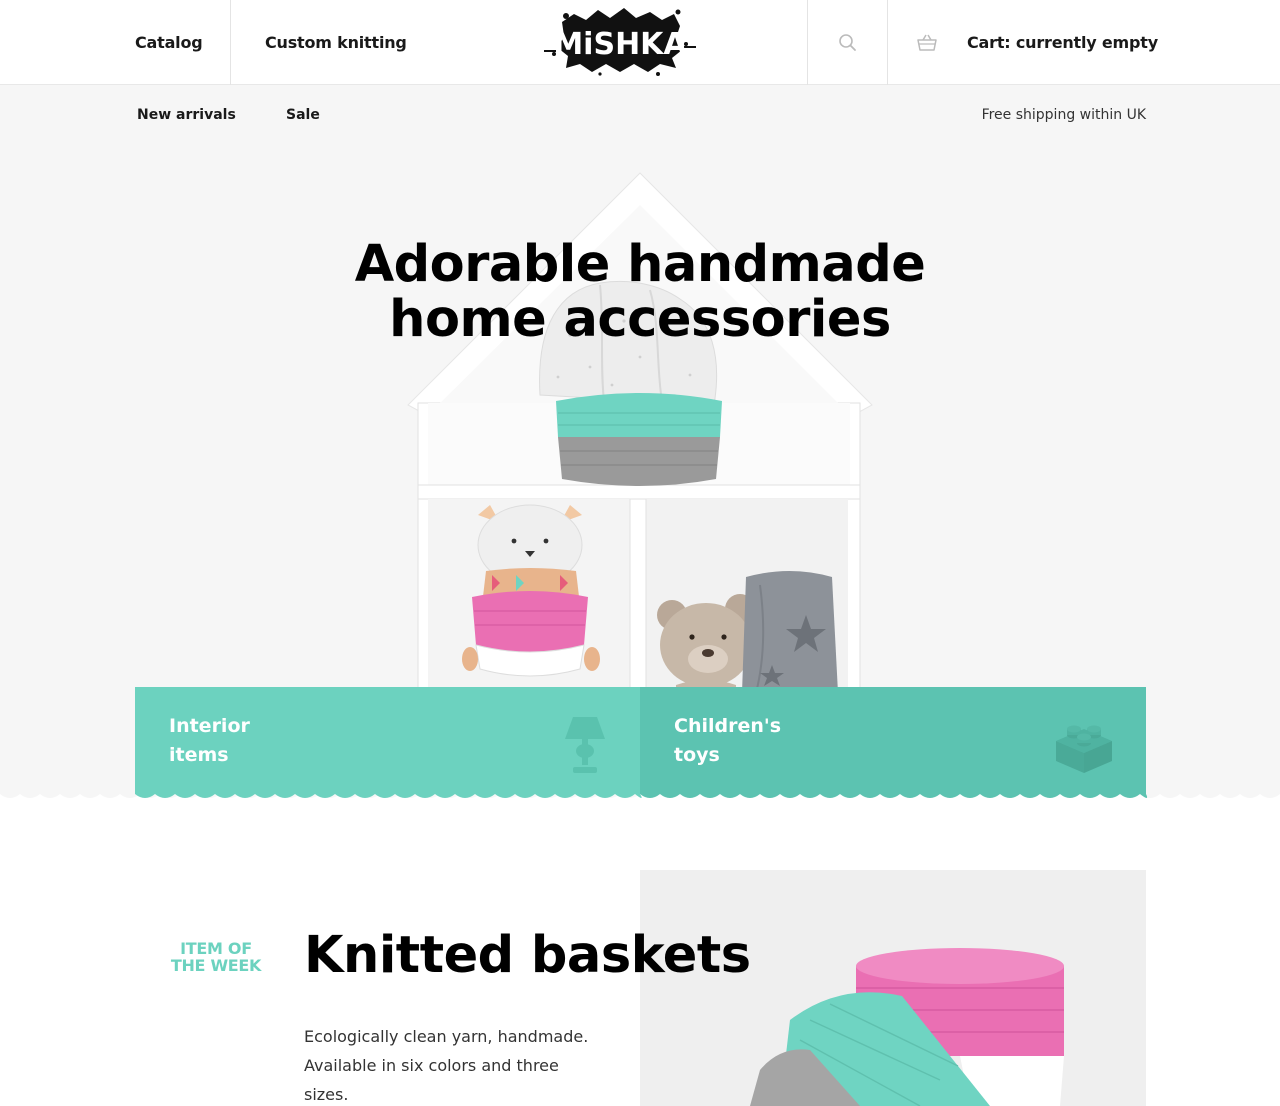  What do you see at coordinates (697, 755) in the screenshot?
I see `category-label-line-2: toys` at bounding box center [697, 755].